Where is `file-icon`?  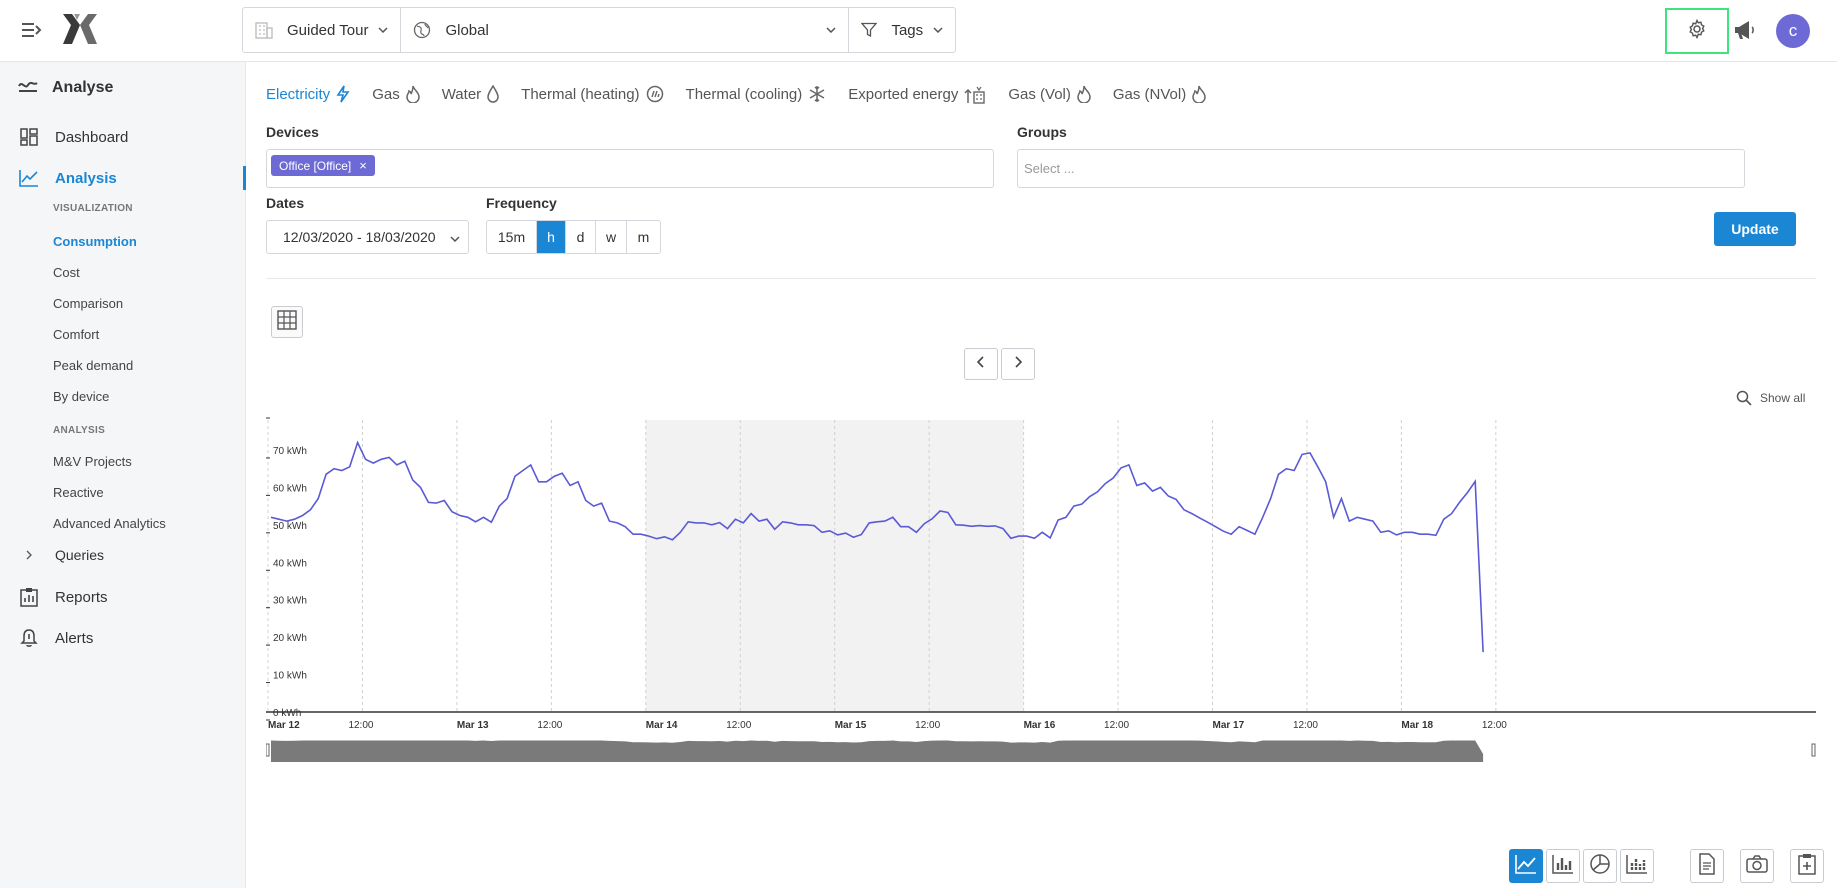
file-icon is located at coordinates (1707, 866).